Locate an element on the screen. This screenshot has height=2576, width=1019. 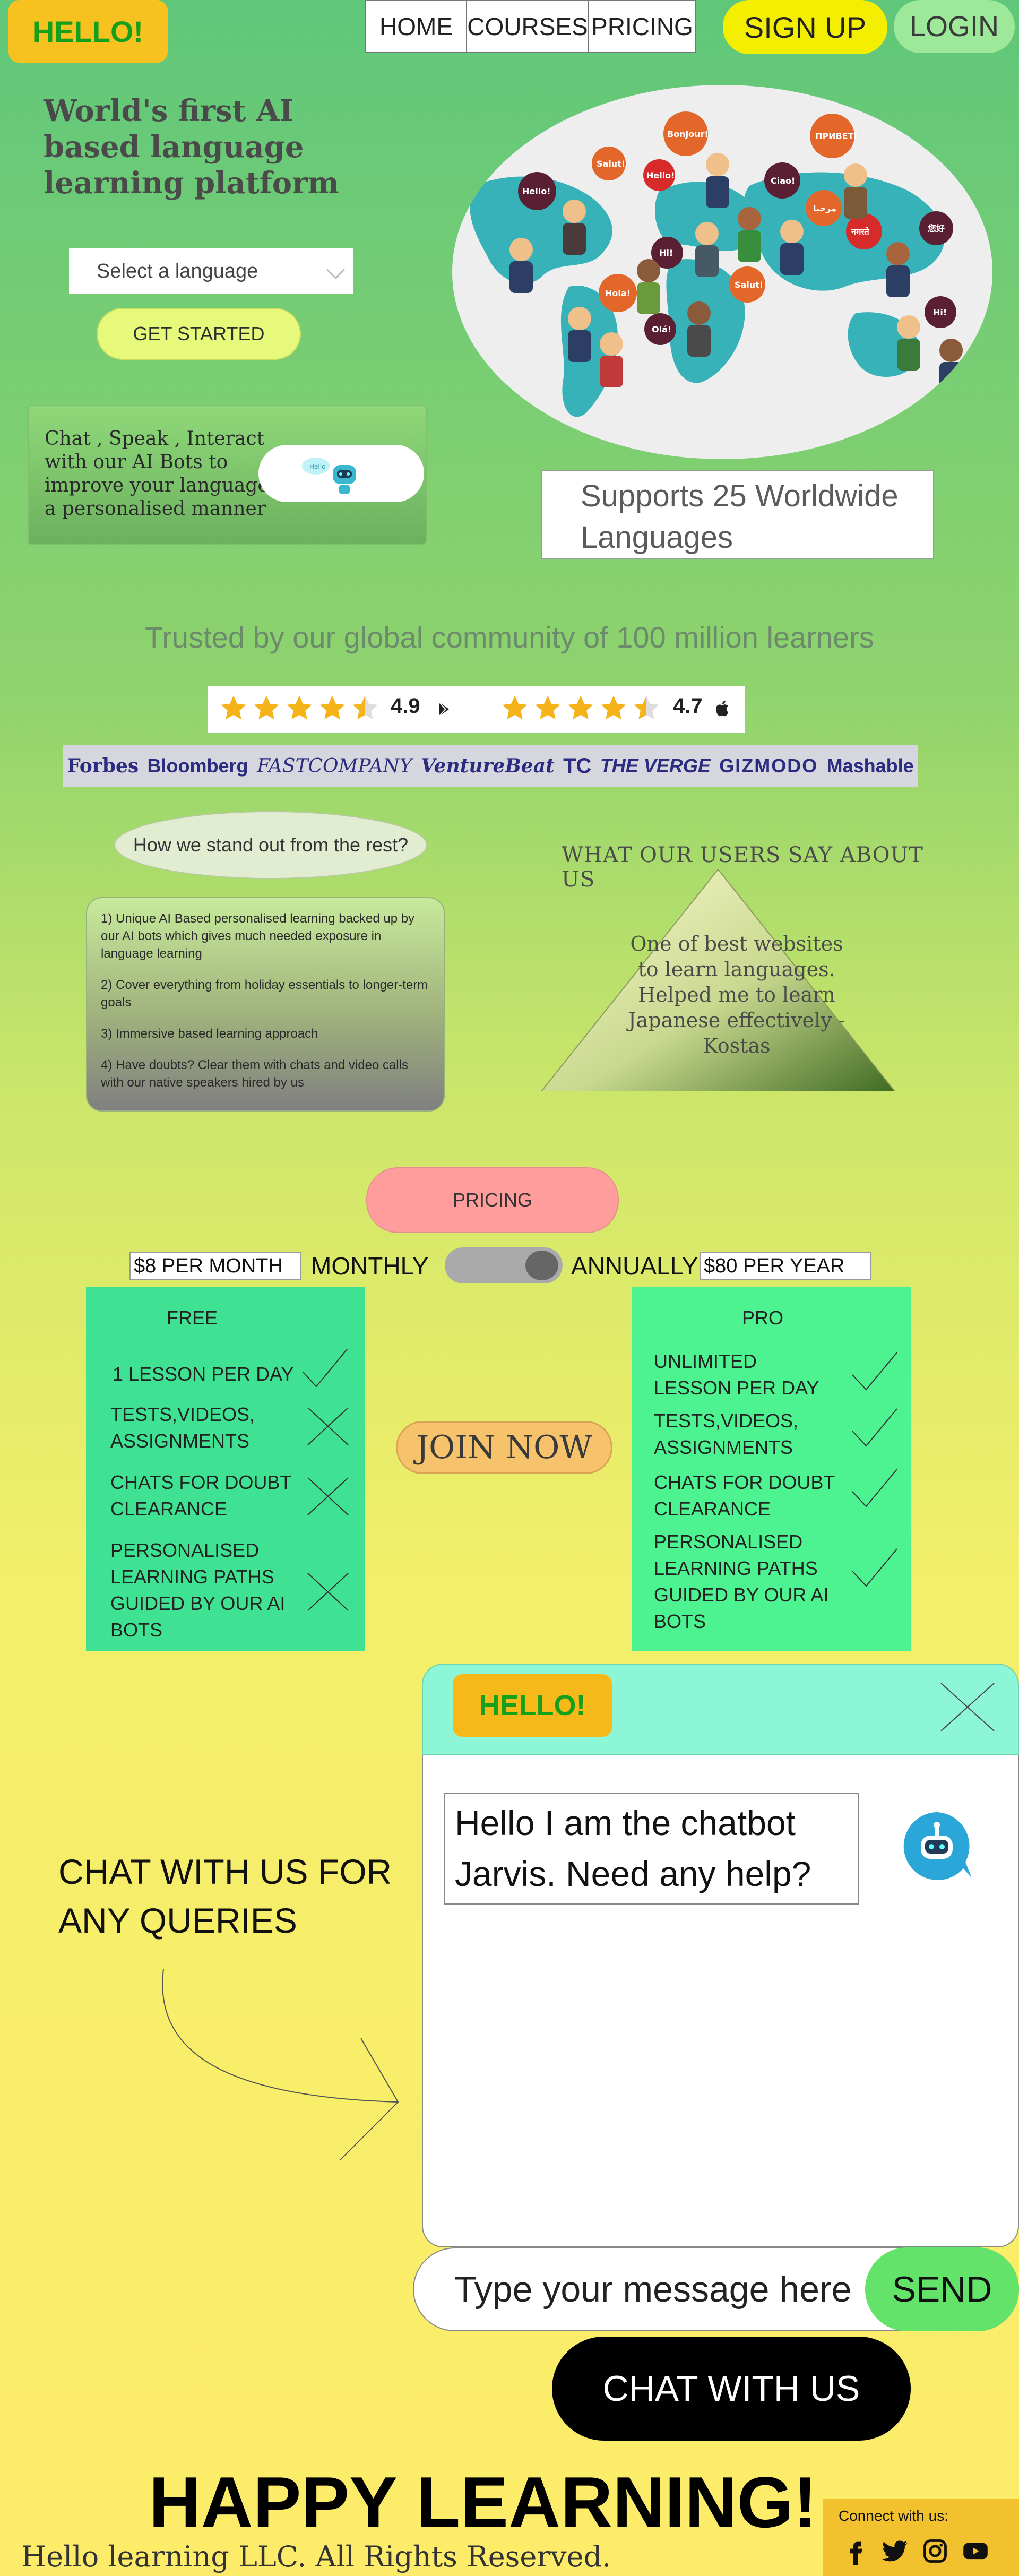
chat-with-us-button: CHAT WITH US is located at coordinates (731, 2389).